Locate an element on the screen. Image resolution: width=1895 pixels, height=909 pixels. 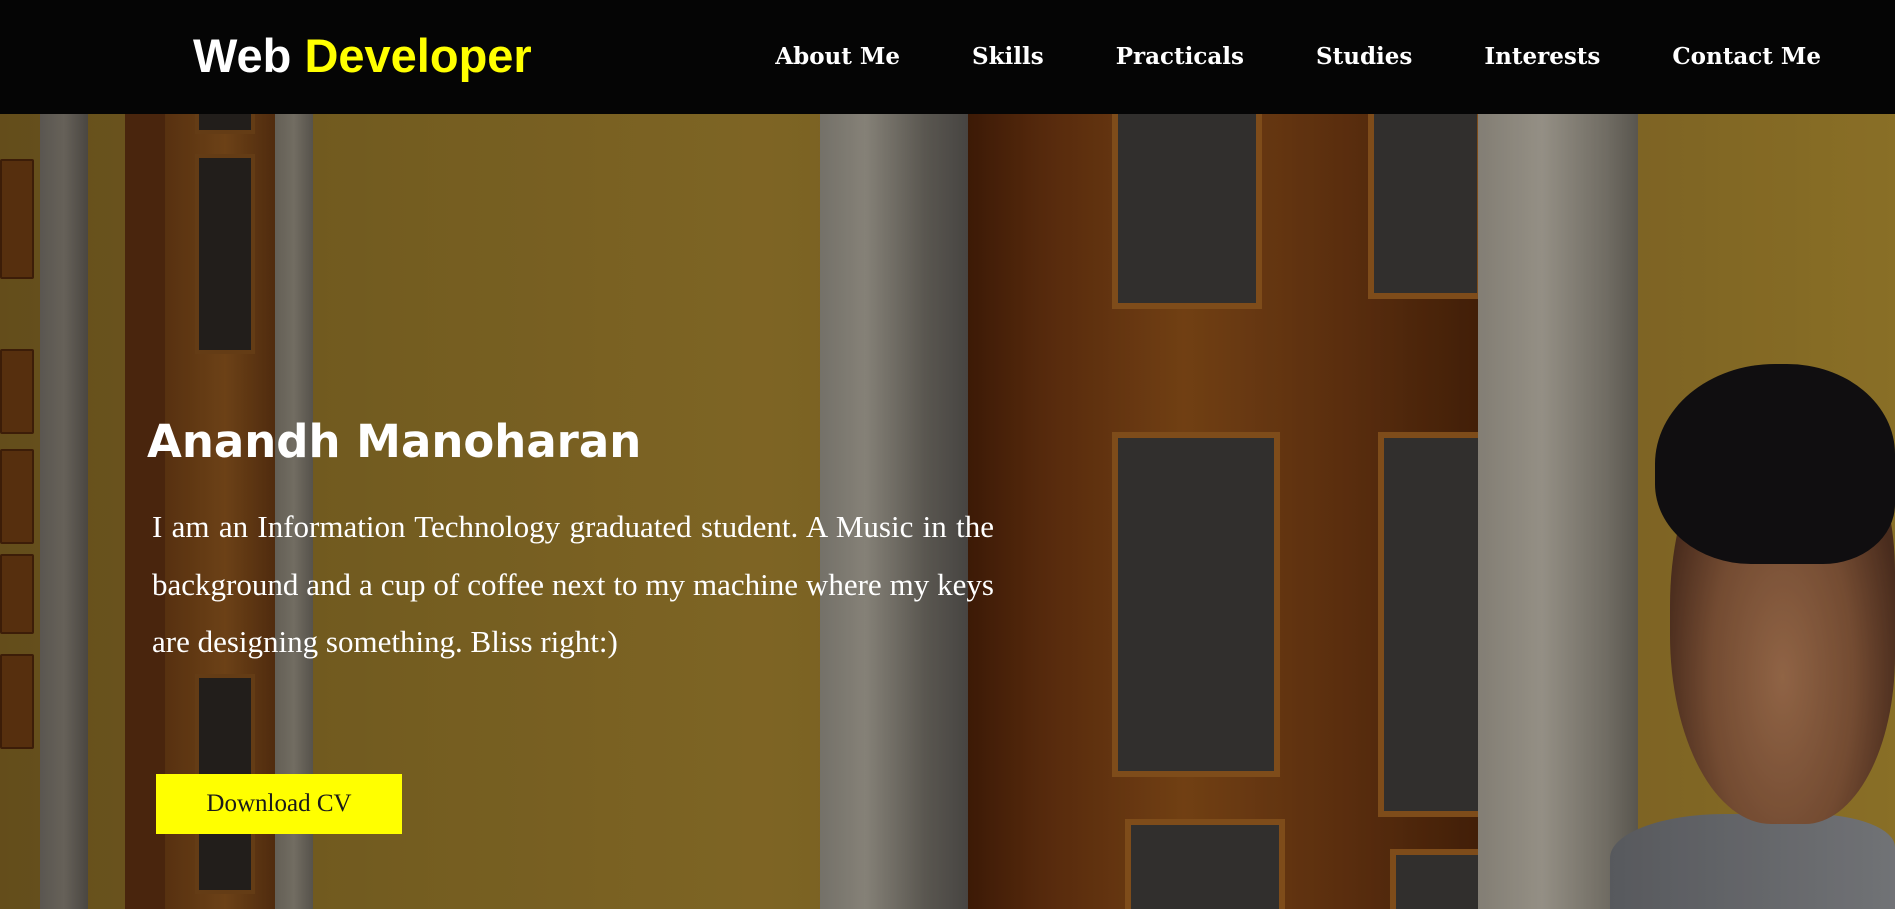
hero-name: Anandh Manoharan is located at coordinates (394, 441).